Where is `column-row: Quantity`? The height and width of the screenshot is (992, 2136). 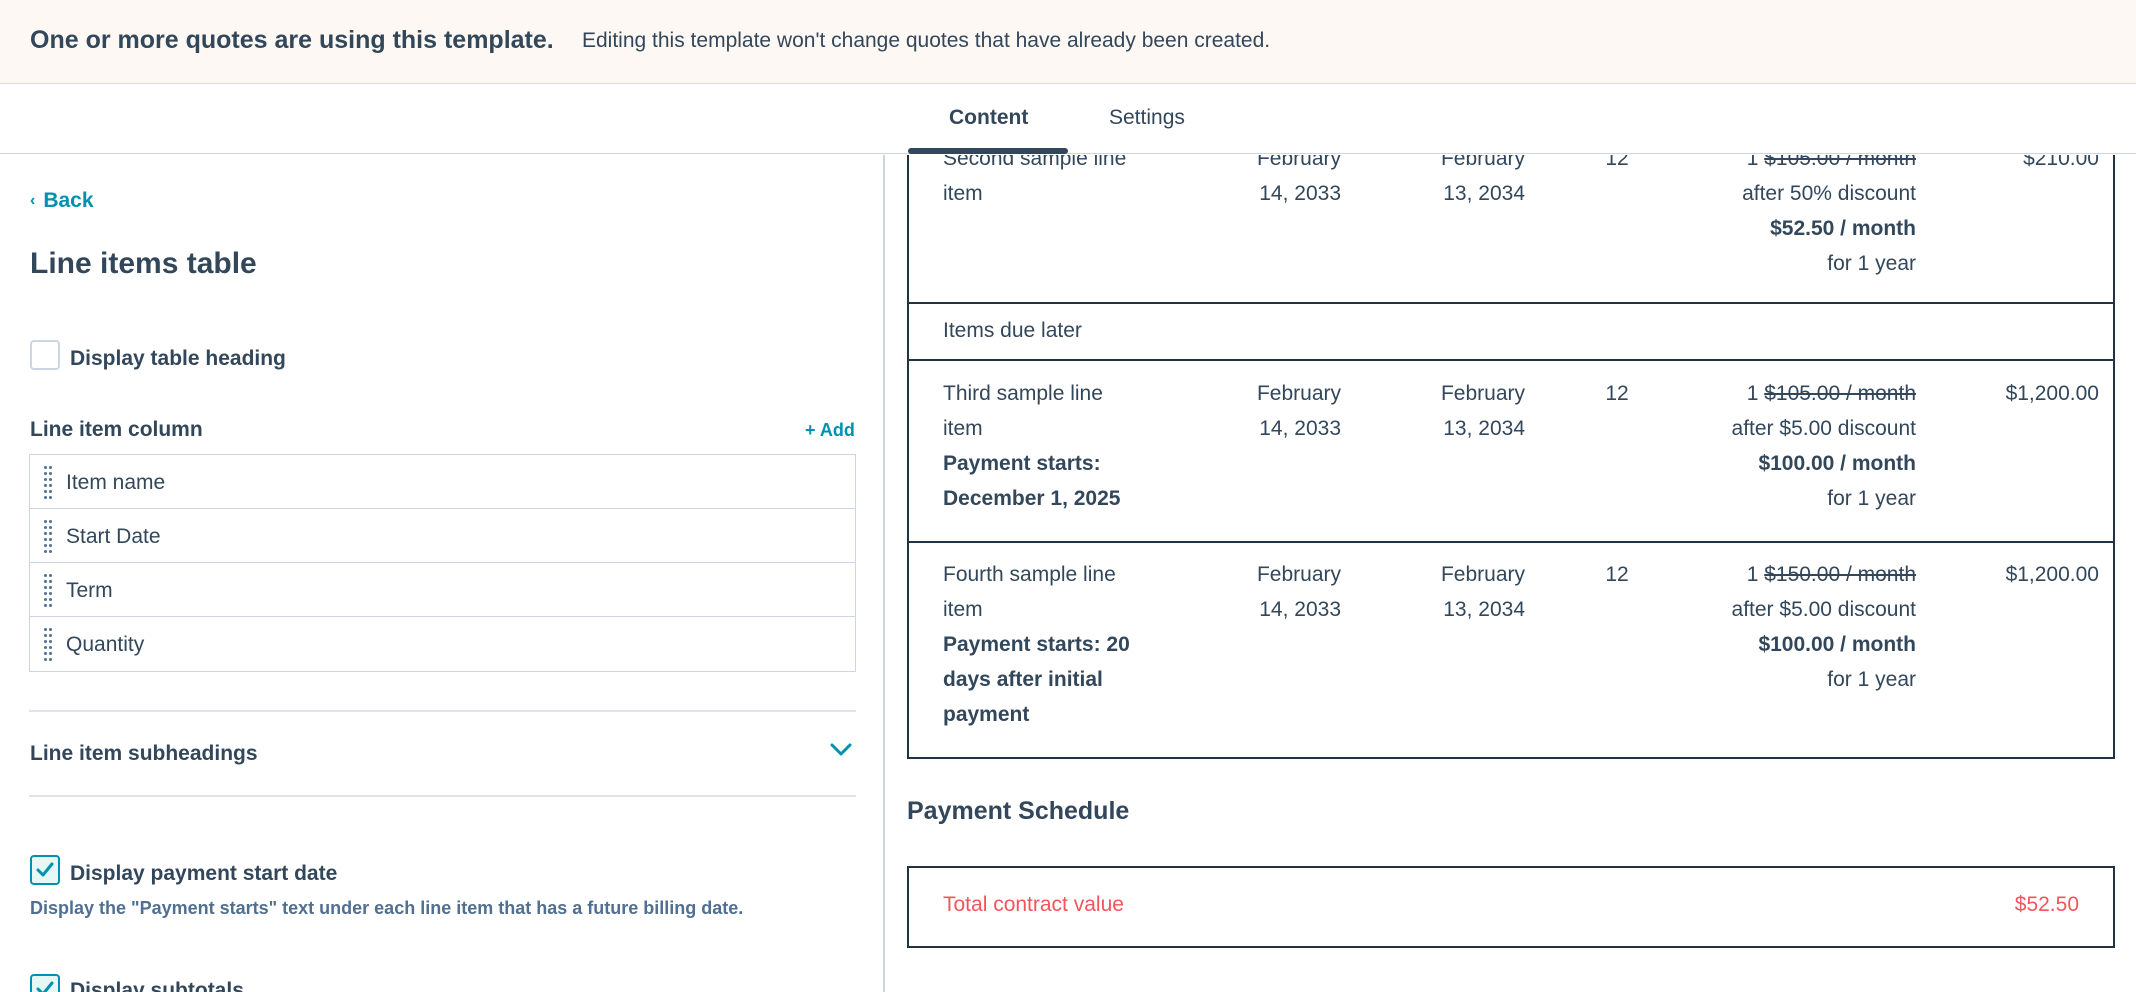 column-row: Quantity is located at coordinates (442, 644).